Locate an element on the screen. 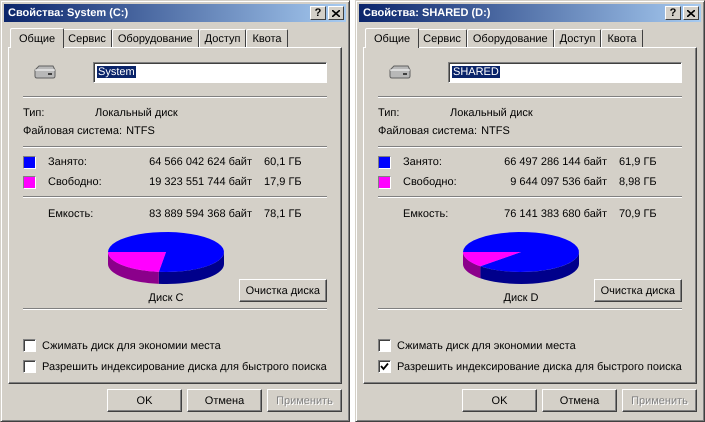  size-value: 60,1 ГБ is located at coordinates (283, 162).